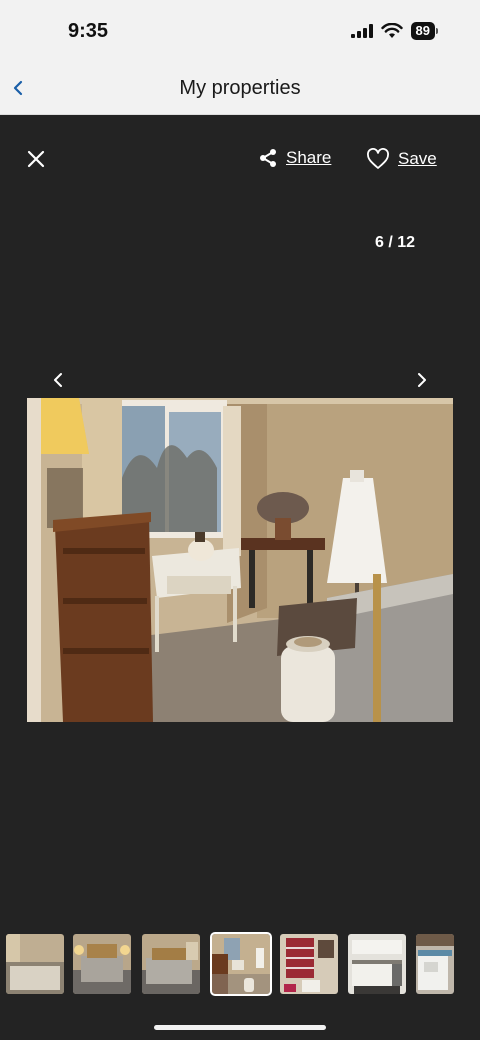 The height and width of the screenshot is (1040, 480). Describe the element at coordinates (240, 31) in the screenshot. I see `status-bar: 9:35 89` at that location.